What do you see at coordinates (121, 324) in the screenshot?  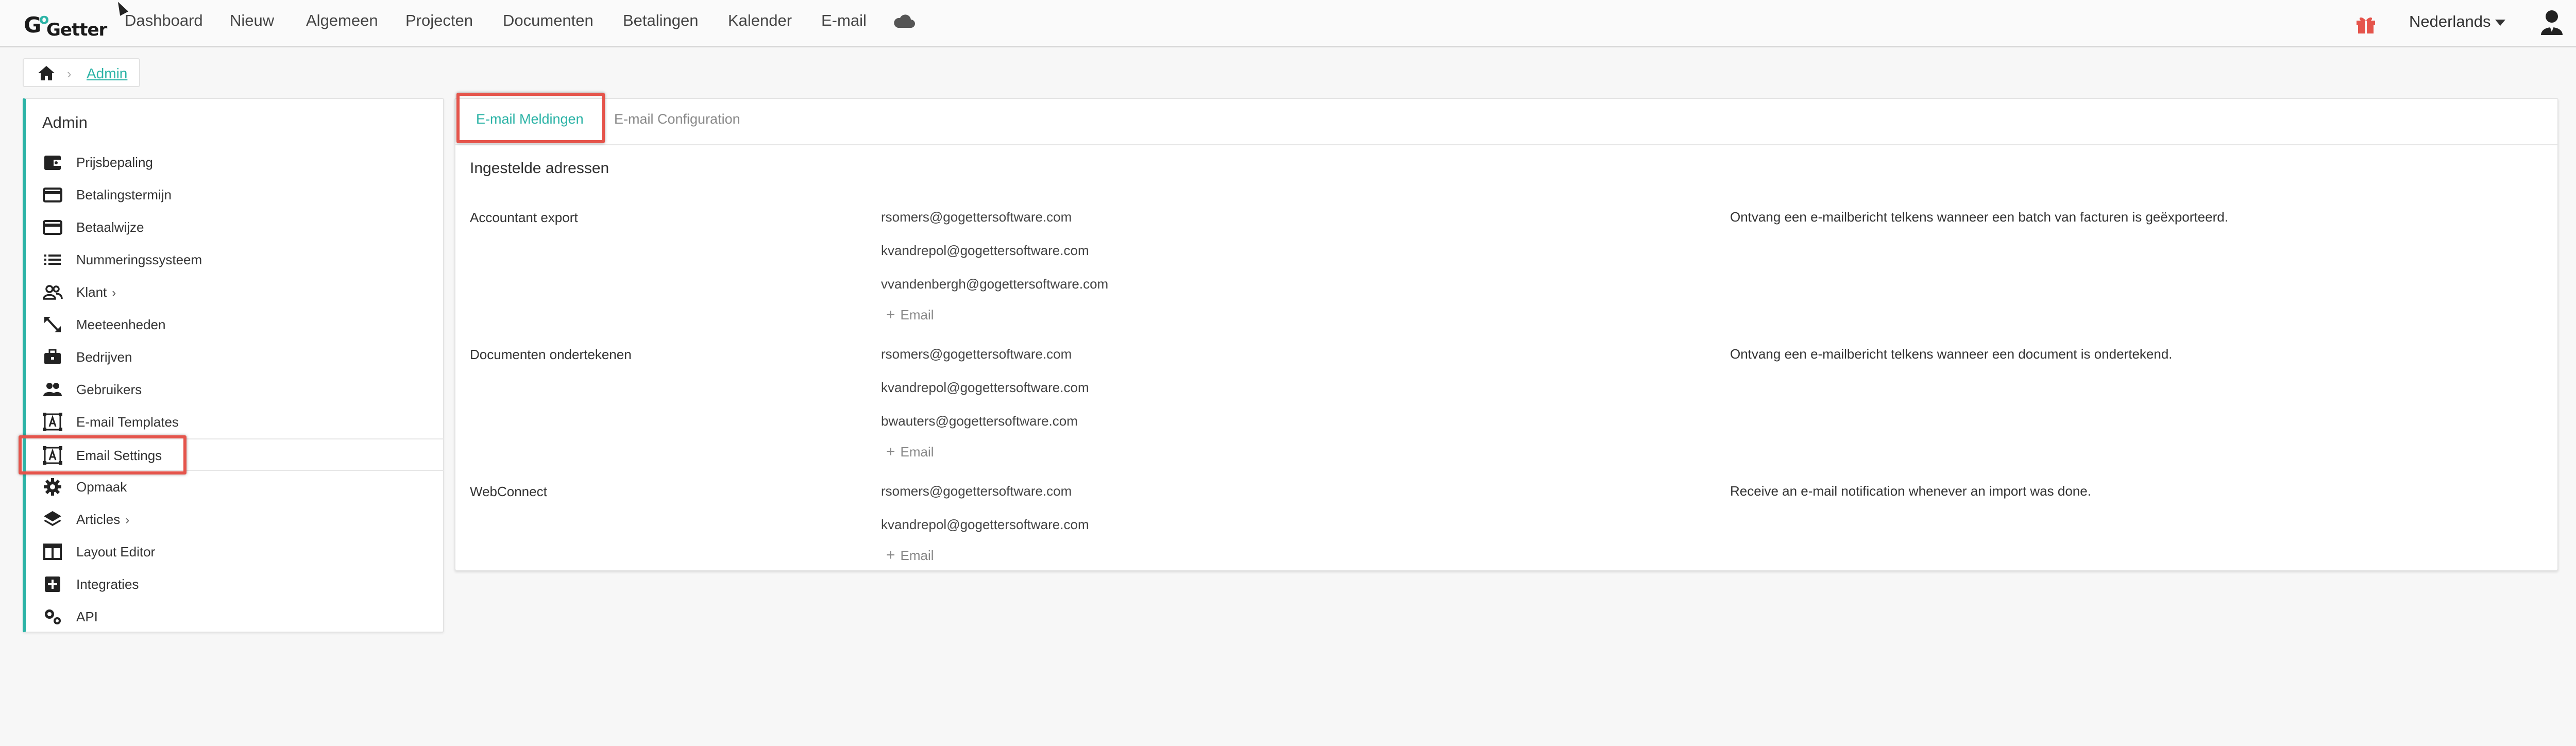 I see `sidebar-item-label: Meeteenheden` at bounding box center [121, 324].